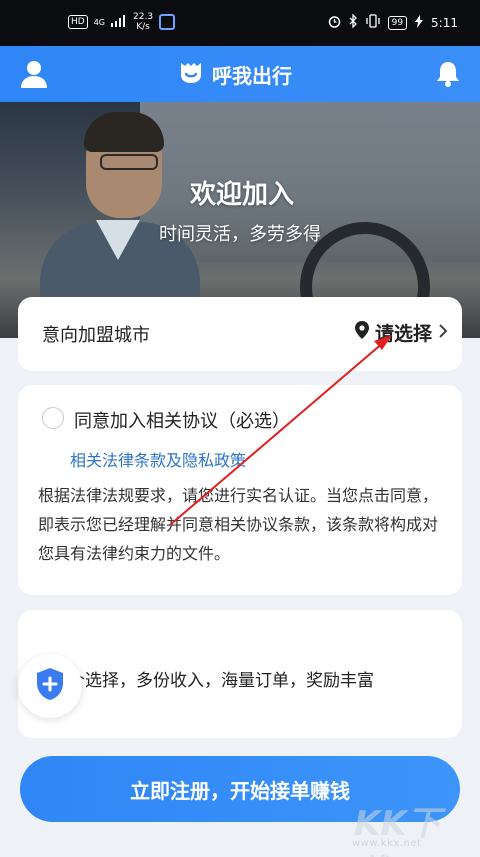 The image size is (480, 857). I want to click on status-left: HD 4G 22.3 K/s, so click(122, 22).